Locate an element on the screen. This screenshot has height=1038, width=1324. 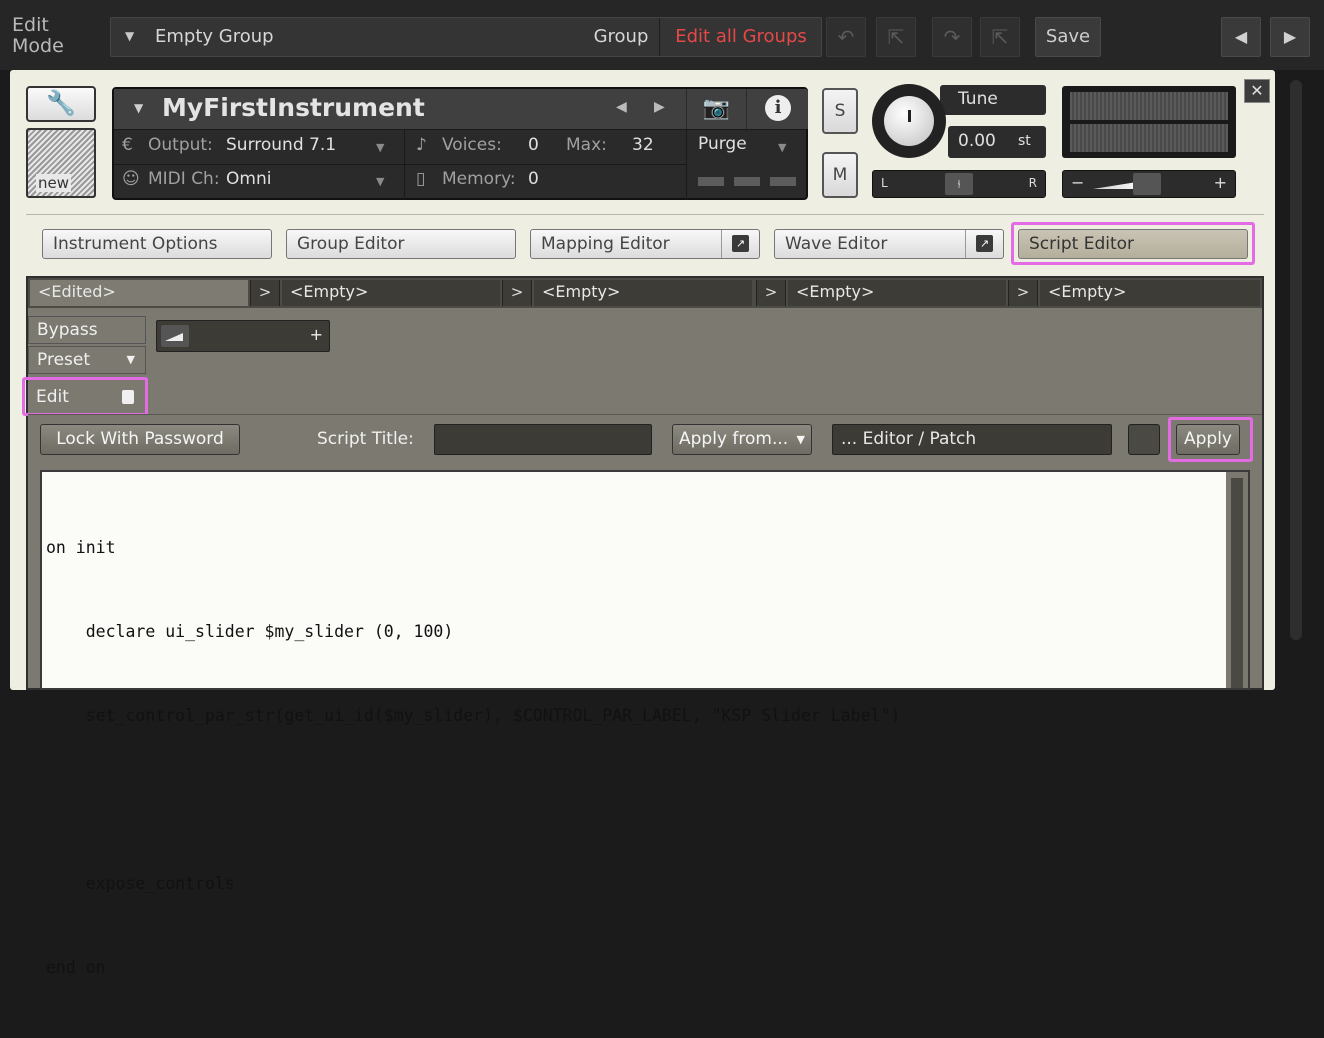
output-value: Surround 7.1 is located at coordinates (281, 145).